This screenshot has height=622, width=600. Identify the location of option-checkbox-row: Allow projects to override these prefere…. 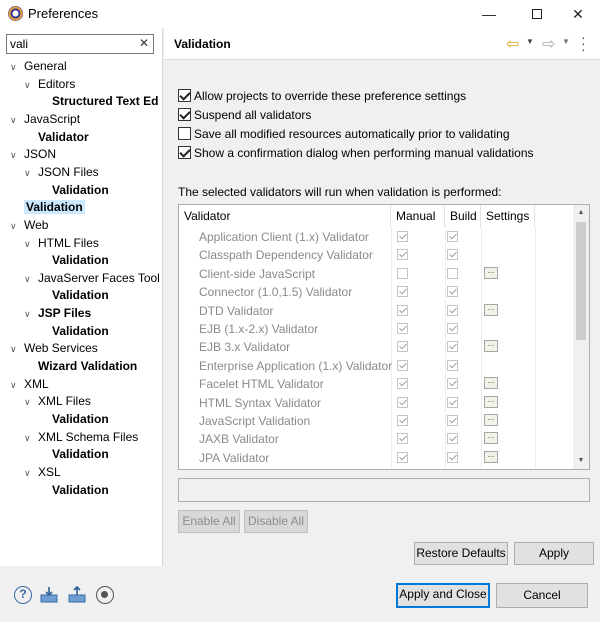
(322, 96).